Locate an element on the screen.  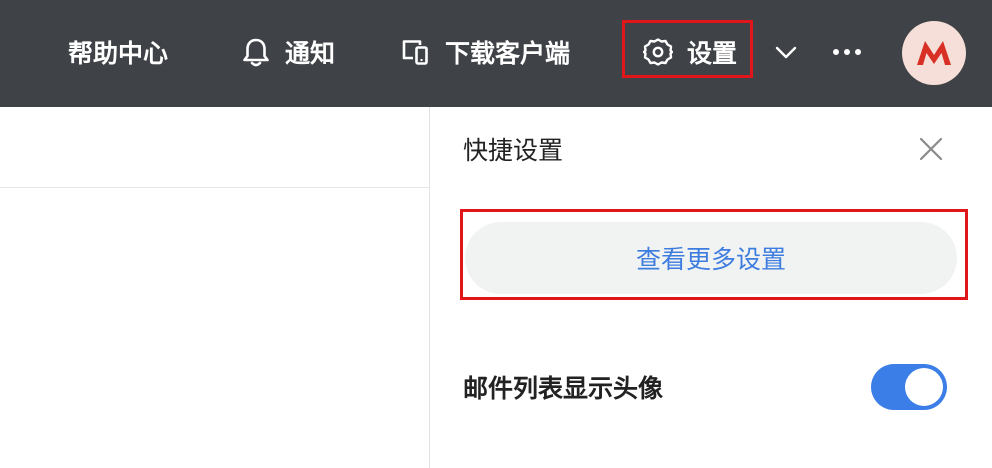
view-more-highlight-box is located at coordinates (714, 254).